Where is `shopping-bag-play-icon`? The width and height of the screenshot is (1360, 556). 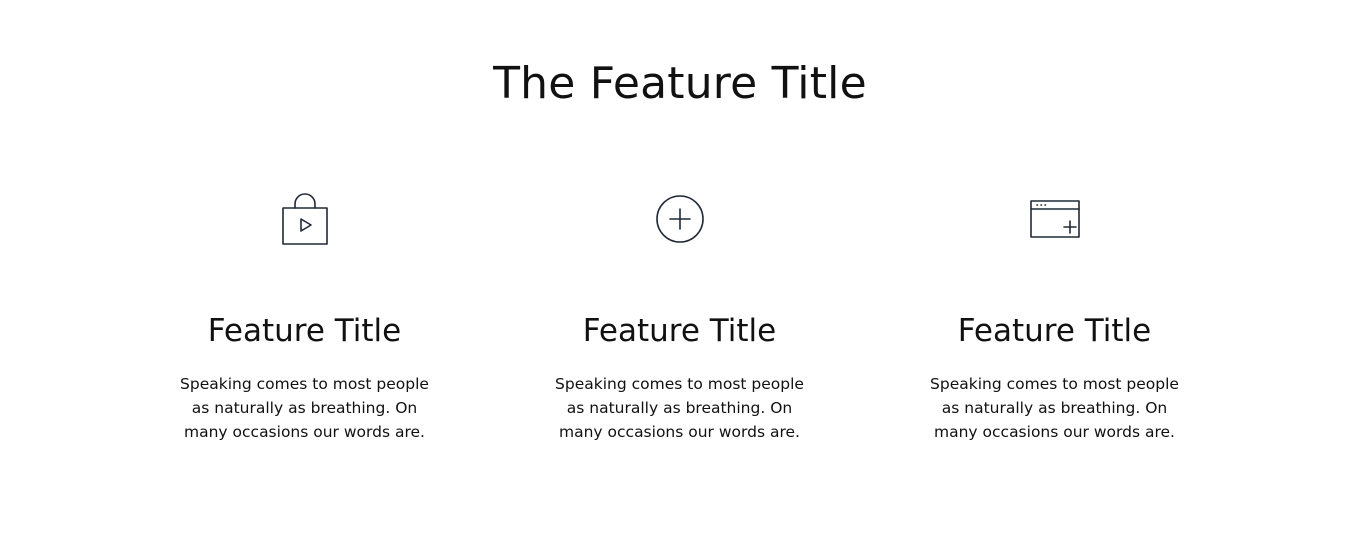
shopping-bag-play-icon is located at coordinates (305, 222).